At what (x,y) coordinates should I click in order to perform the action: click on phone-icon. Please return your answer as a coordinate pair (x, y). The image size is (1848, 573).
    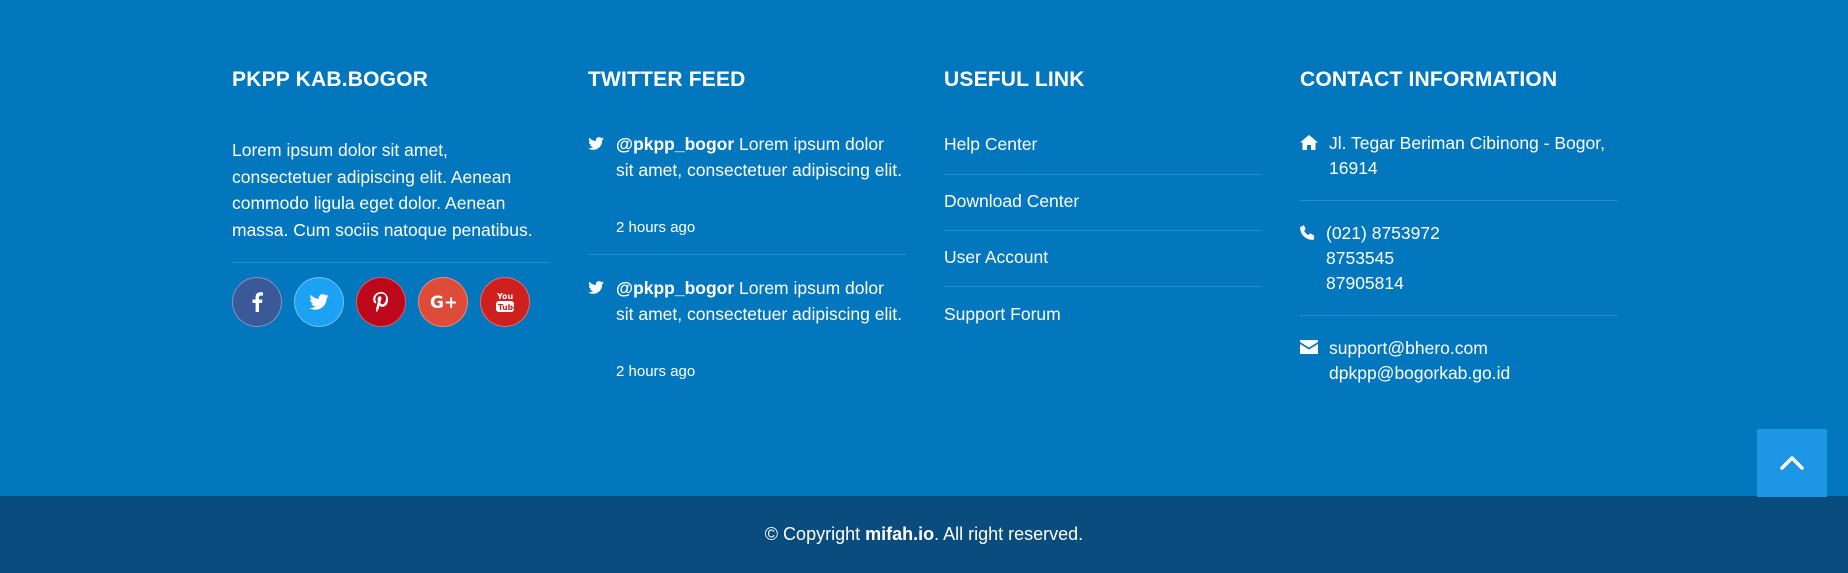
    Looking at the image, I should click on (1307, 232).